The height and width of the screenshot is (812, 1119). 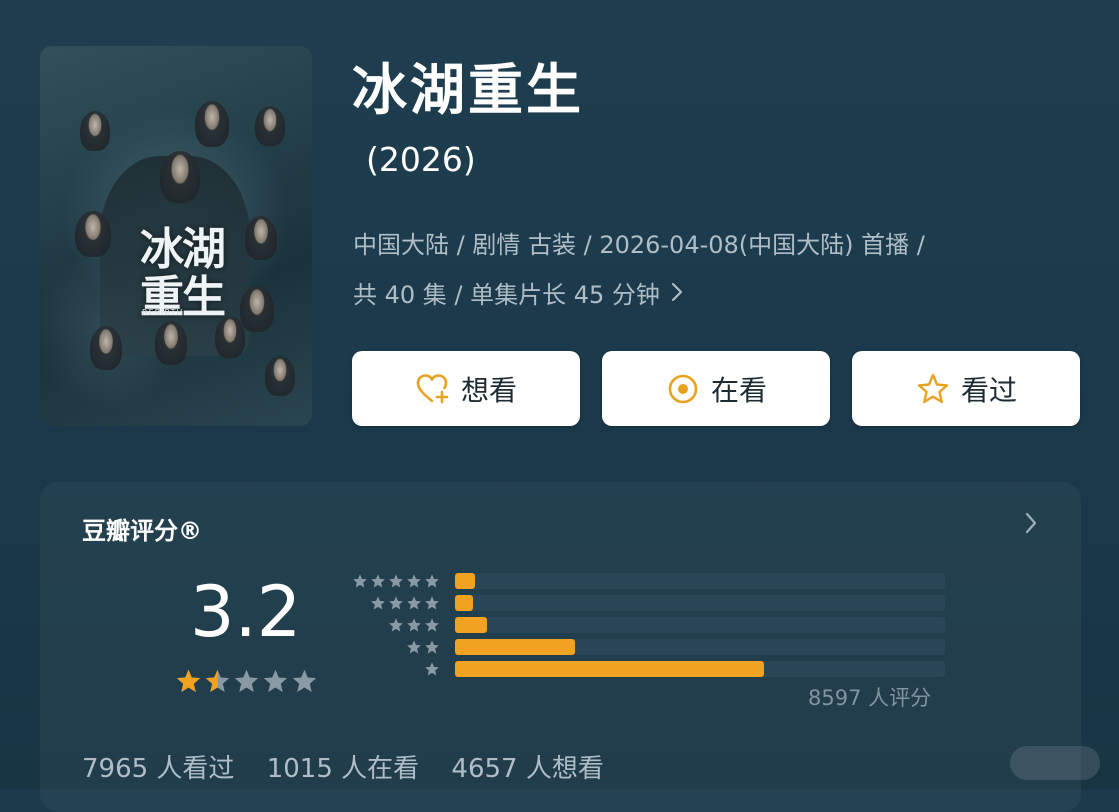 I want to click on heart-plus-icon, so click(x=433, y=389).